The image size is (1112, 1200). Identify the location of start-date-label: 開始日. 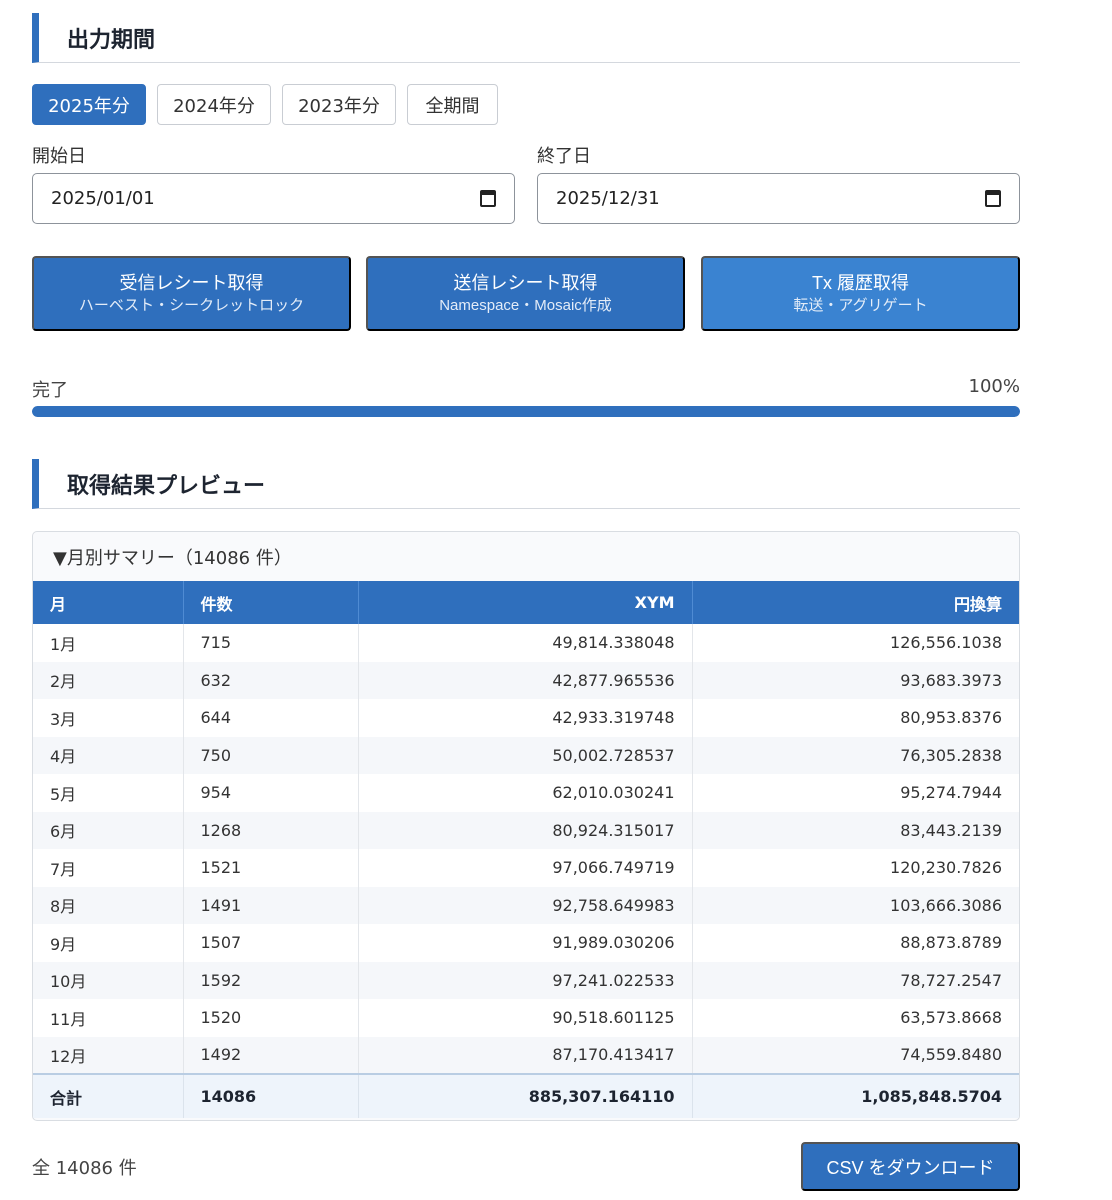
(59, 156).